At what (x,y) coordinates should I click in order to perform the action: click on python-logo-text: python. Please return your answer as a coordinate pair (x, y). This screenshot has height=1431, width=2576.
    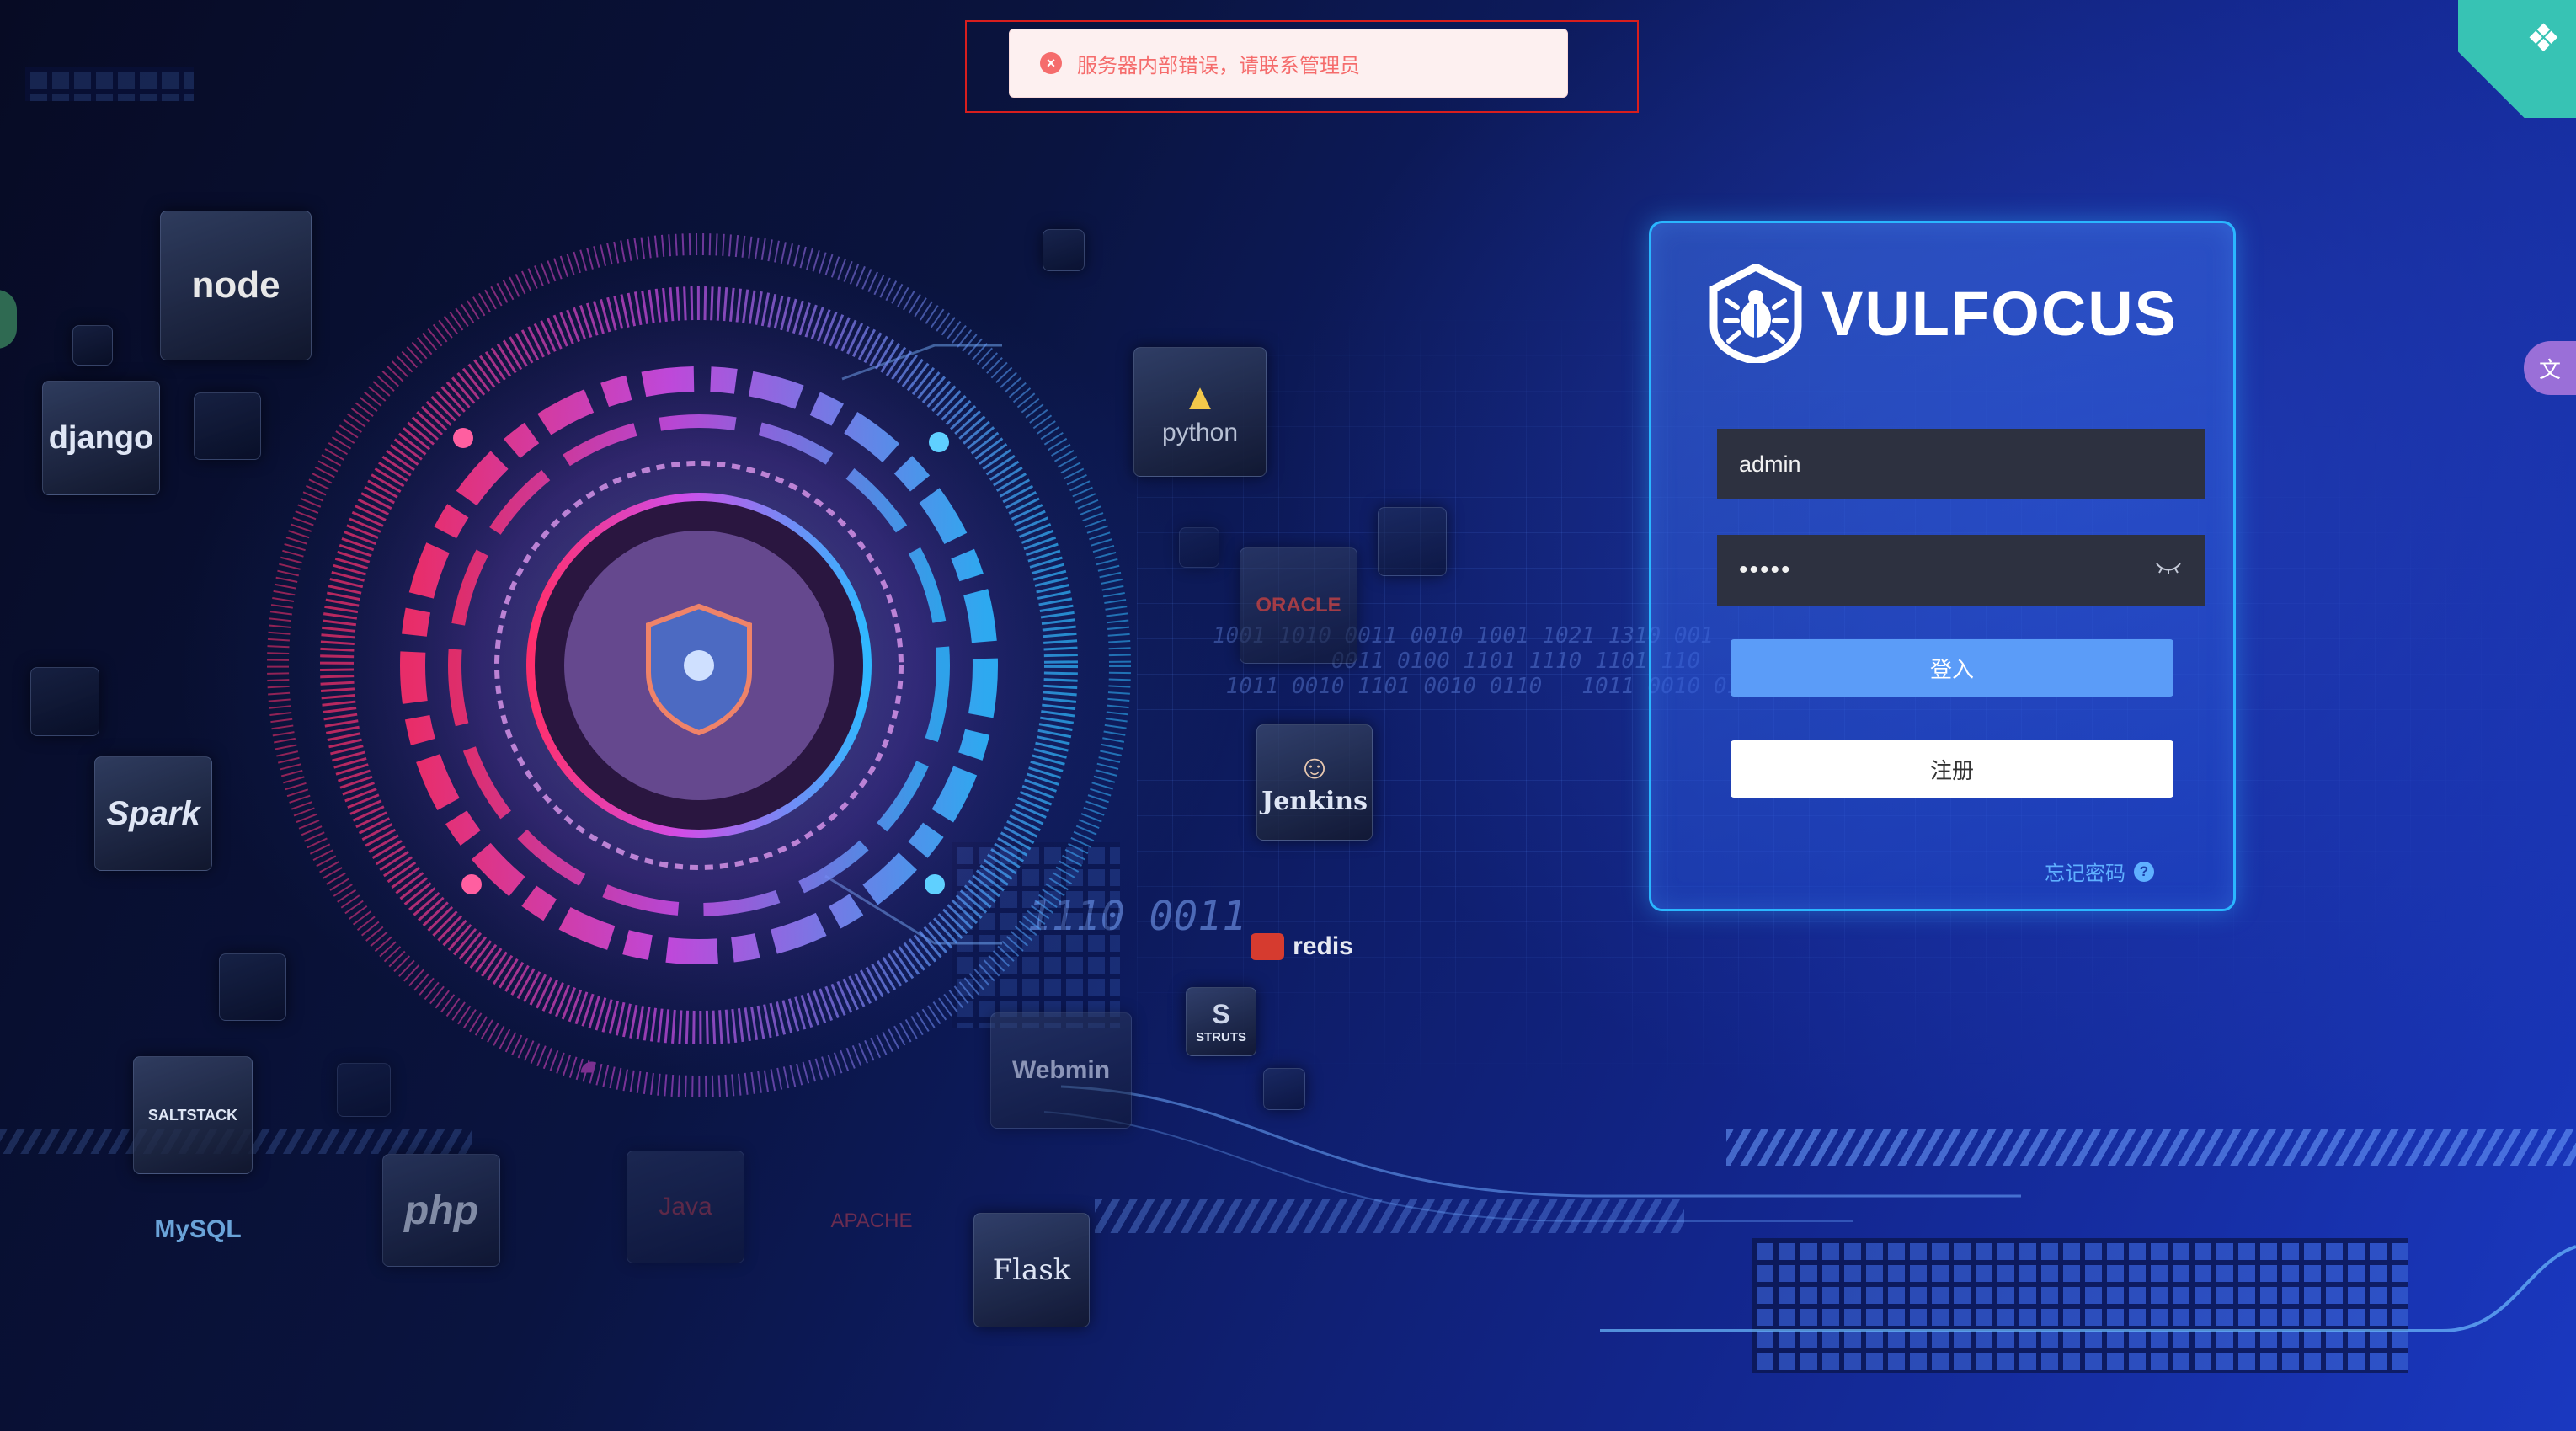
    Looking at the image, I should click on (1200, 432).